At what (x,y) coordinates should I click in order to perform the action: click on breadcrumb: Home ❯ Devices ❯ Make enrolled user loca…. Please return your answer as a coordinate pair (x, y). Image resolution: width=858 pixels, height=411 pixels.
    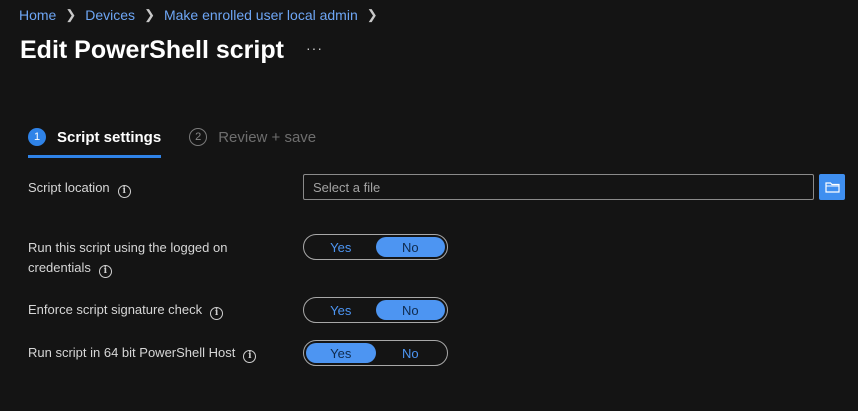
    Looking at the image, I should click on (203, 15).